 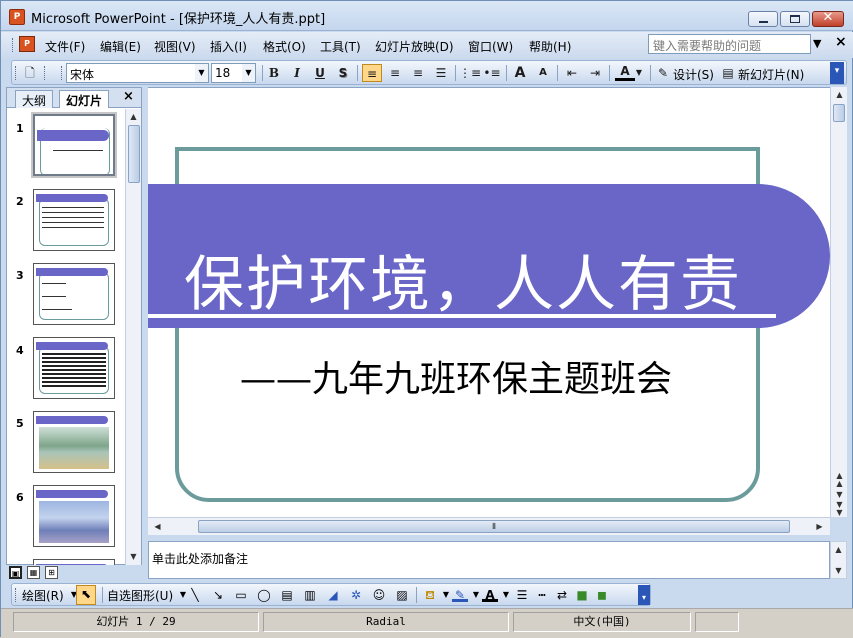 I want to click on font-color-icon: A, so click(x=625, y=72).